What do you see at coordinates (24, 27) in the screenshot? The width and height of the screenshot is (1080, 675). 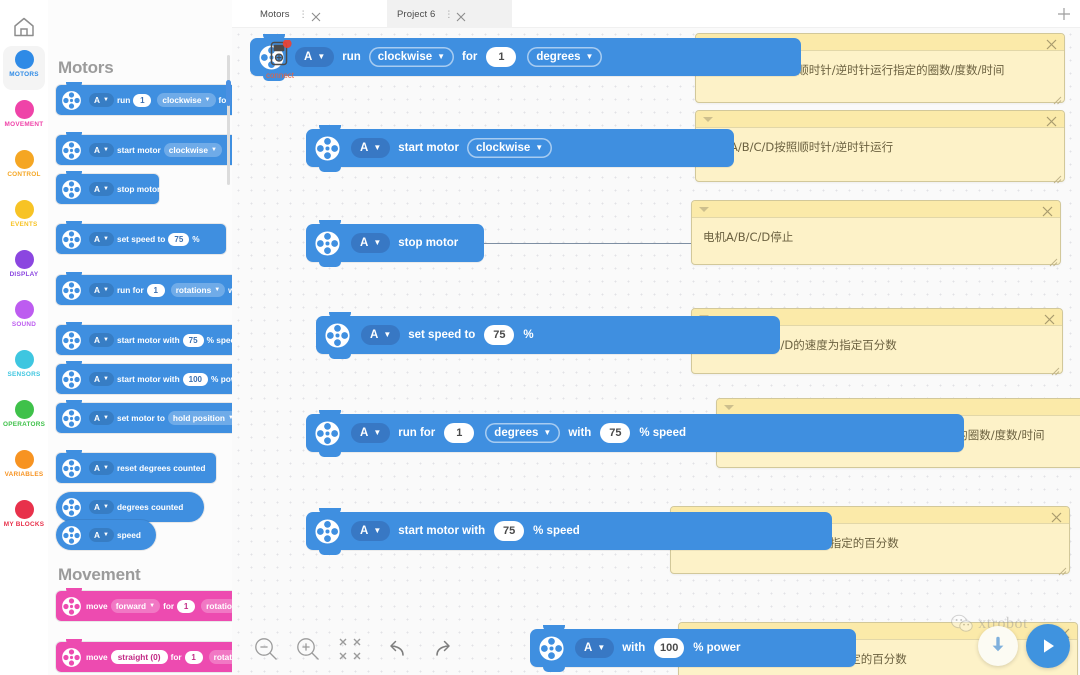 I see `home-icon` at bounding box center [24, 27].